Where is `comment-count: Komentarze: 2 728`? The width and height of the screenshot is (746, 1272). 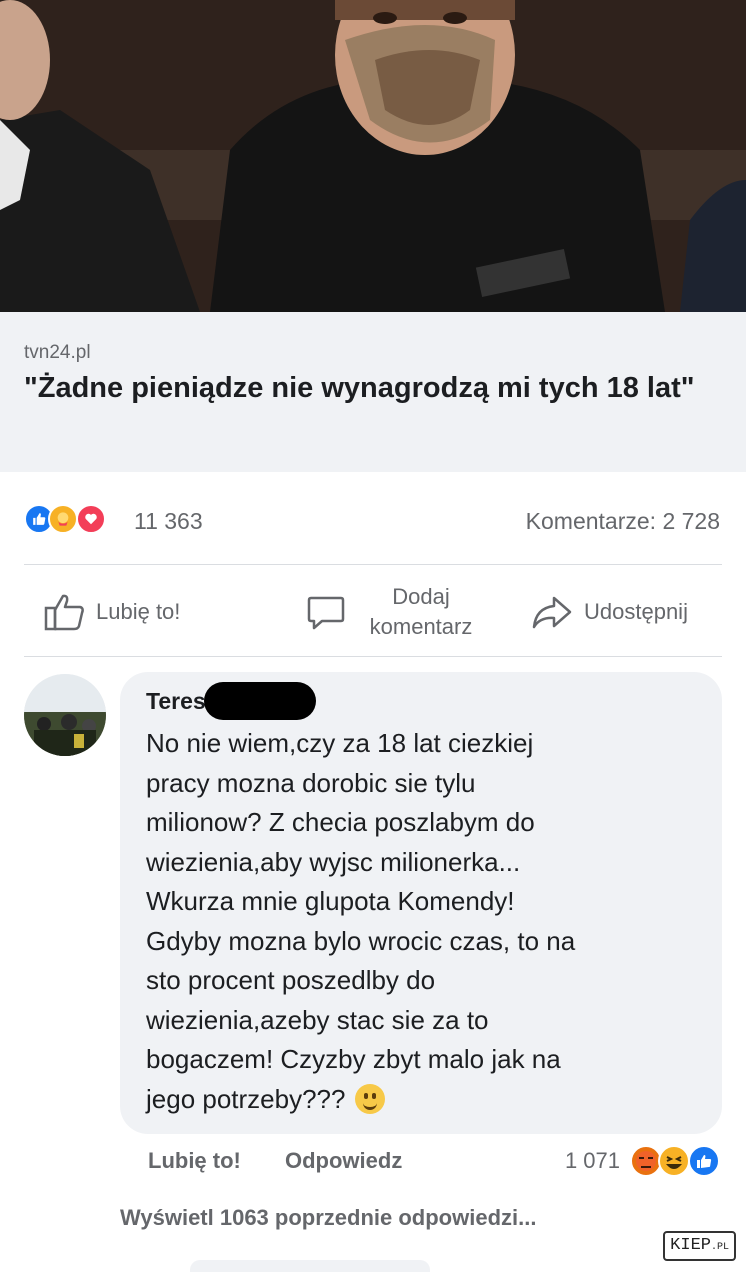
comment-count: Komentarze: 2 728 is located at coordinates (623, 521).